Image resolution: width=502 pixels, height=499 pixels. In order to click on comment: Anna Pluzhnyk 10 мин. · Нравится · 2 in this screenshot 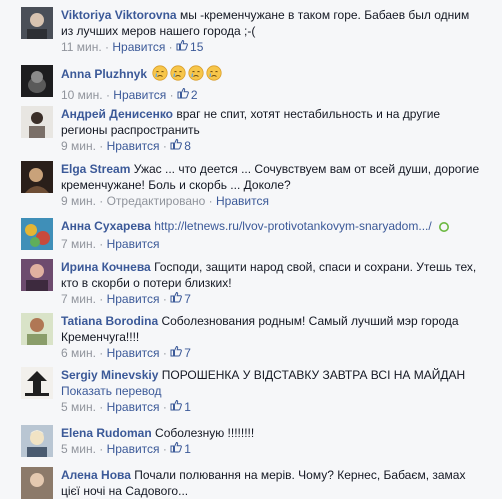, I will do `click(247, 84)`.